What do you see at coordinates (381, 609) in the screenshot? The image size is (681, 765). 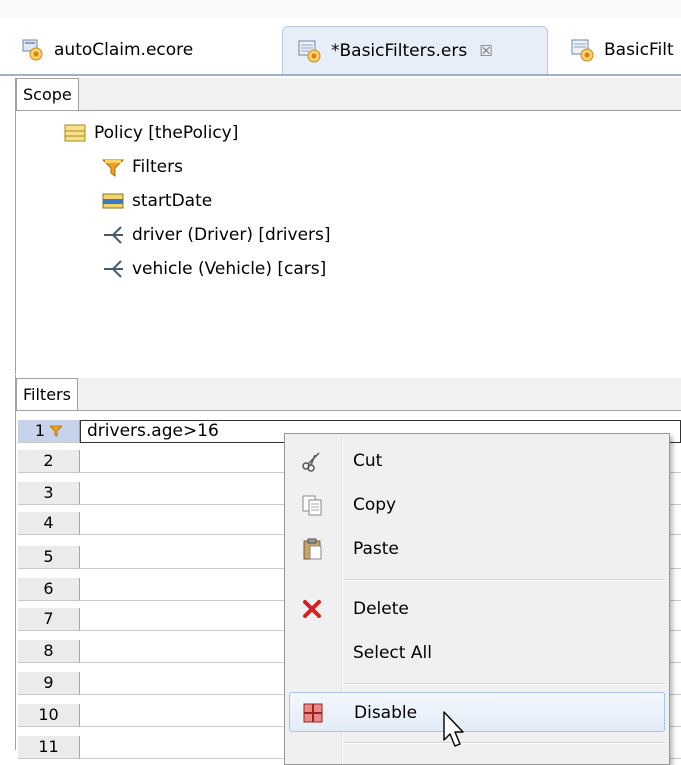 I see `menu-item-label: Delete` at bounding box center [381, 609].